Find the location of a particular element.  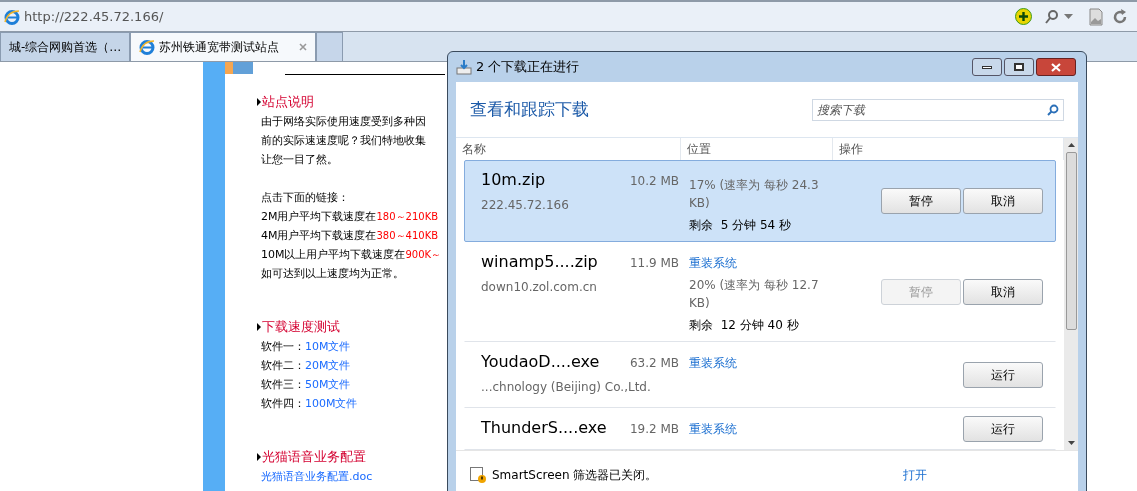

file-name: ThunderS....exe is located at coordinates (544, 428).